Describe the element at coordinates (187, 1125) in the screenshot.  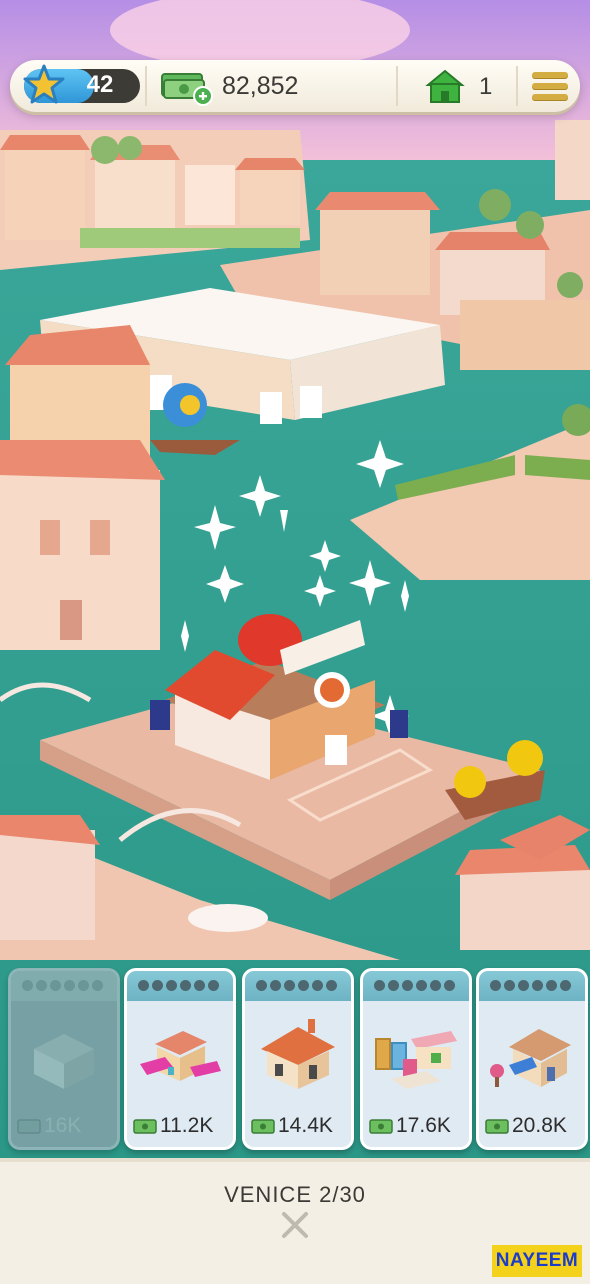
I see `card-price: 11.2K` at that location.